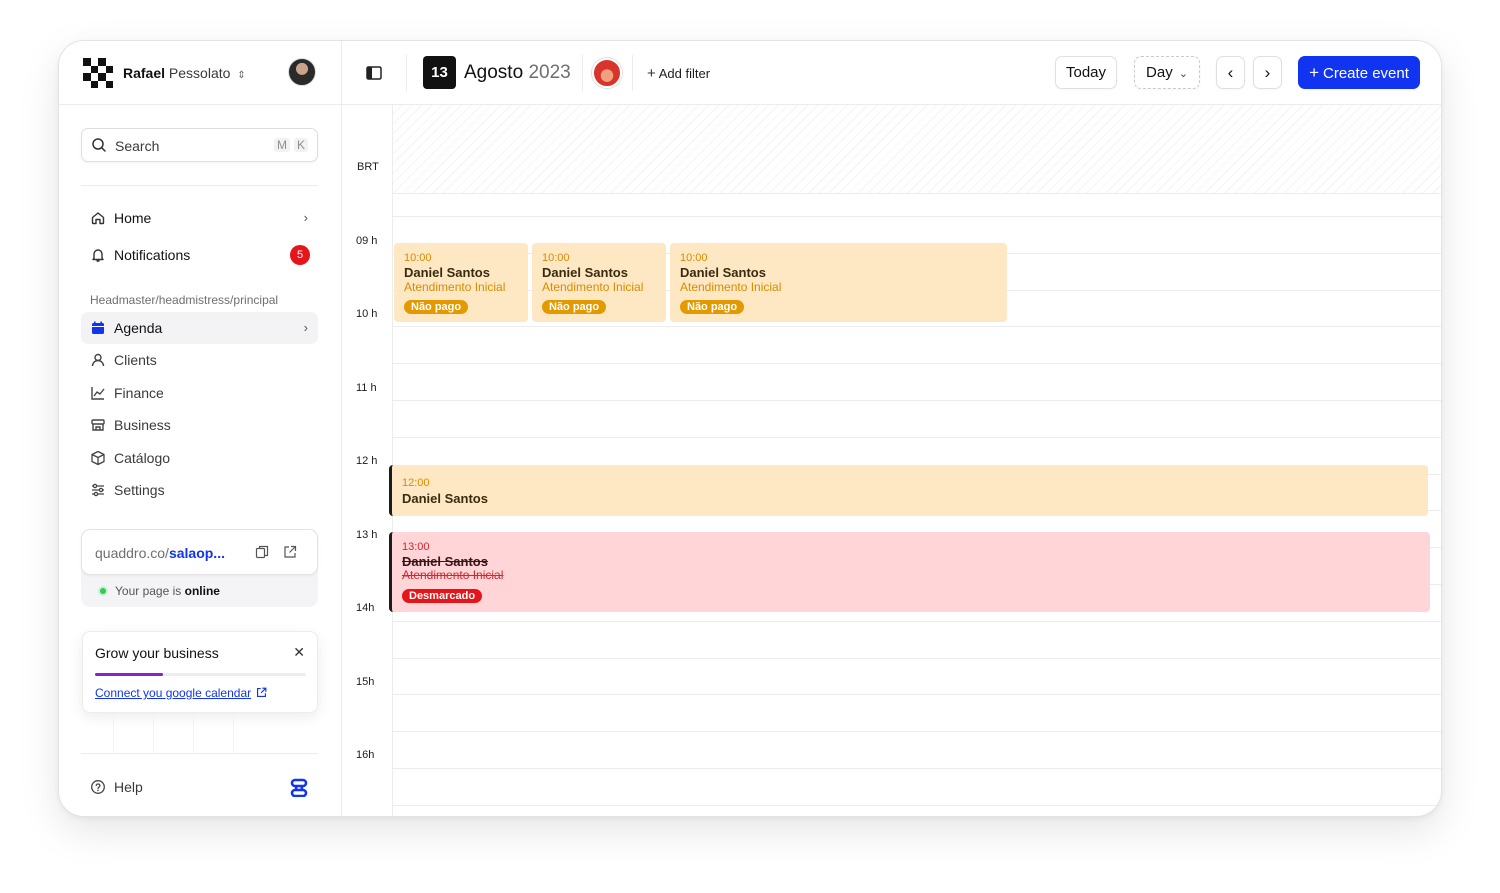 This screenshot has width=1500, height=893. What do you see at coordinates (302, 72) in the screenshot?
I see `user-avatar` at bounding box center [302, 72].